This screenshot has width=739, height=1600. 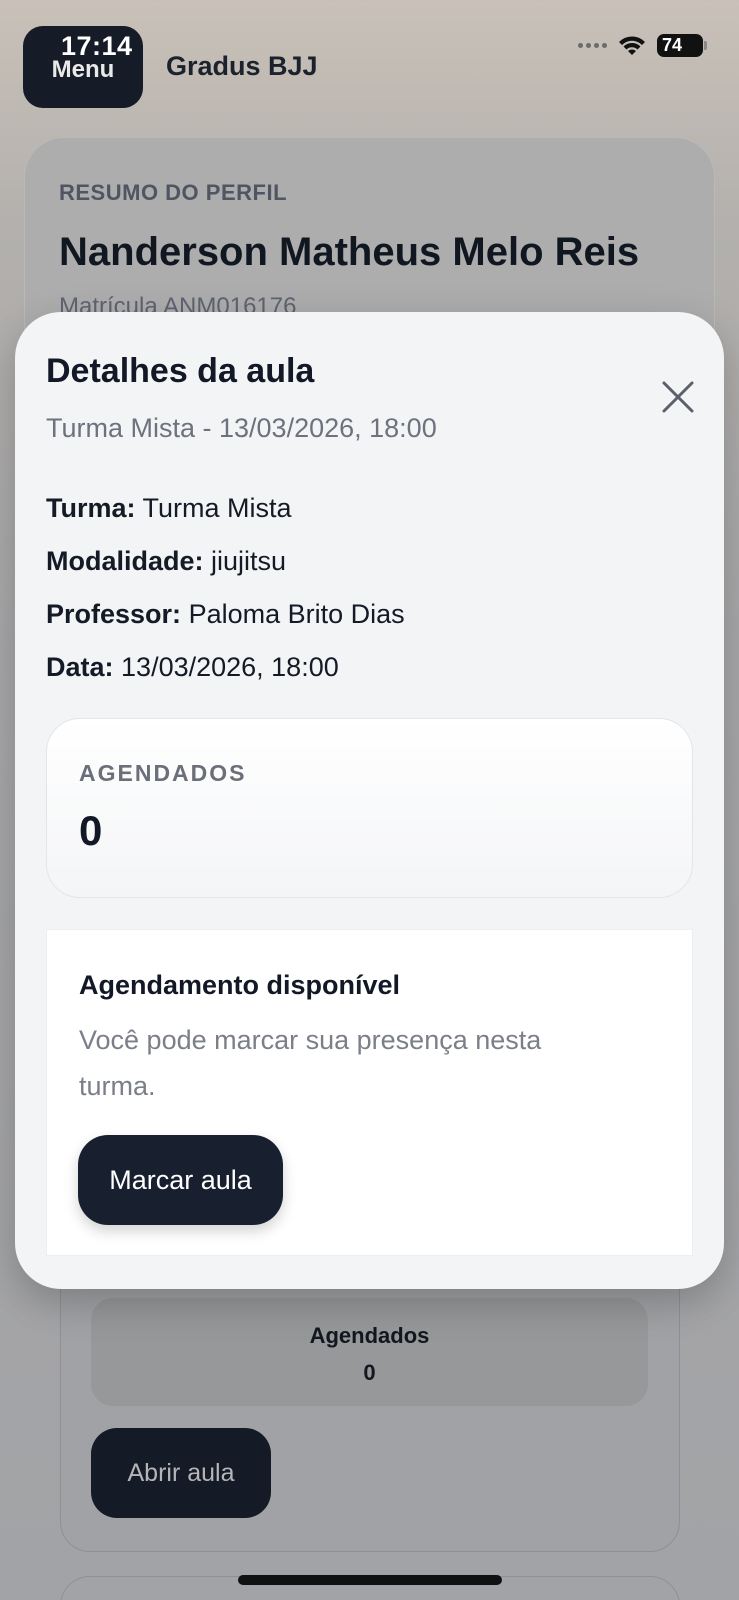 I want to click on availability-title: Agendamento disponível, so click(x=240, y=985).